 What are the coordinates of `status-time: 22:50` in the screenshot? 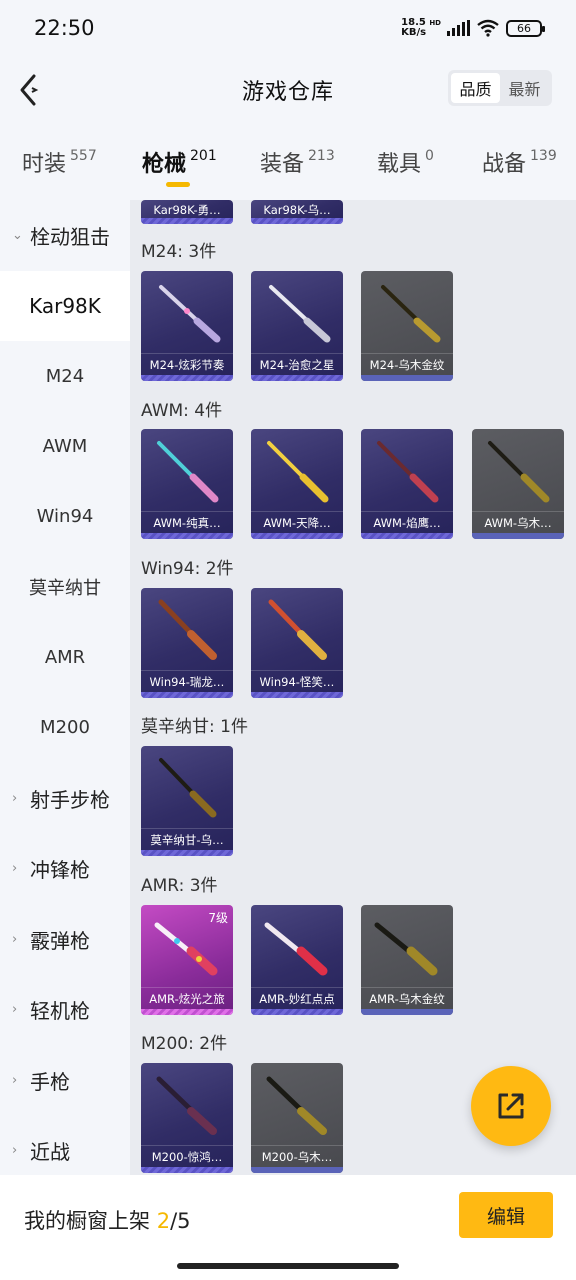 It's located at (64, 28).